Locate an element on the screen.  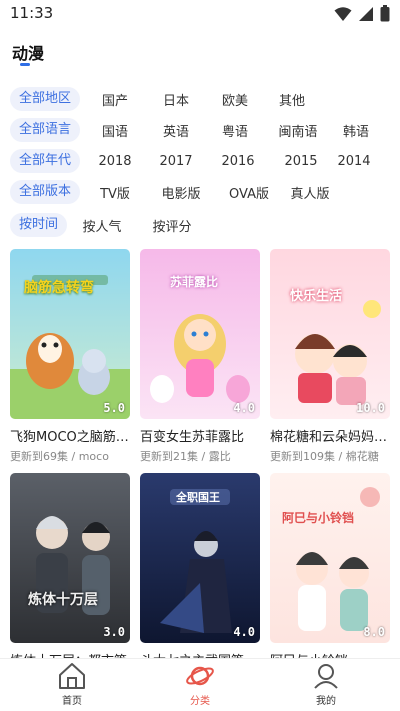
filter-option: 国产 is located at coordinates (115, 99).